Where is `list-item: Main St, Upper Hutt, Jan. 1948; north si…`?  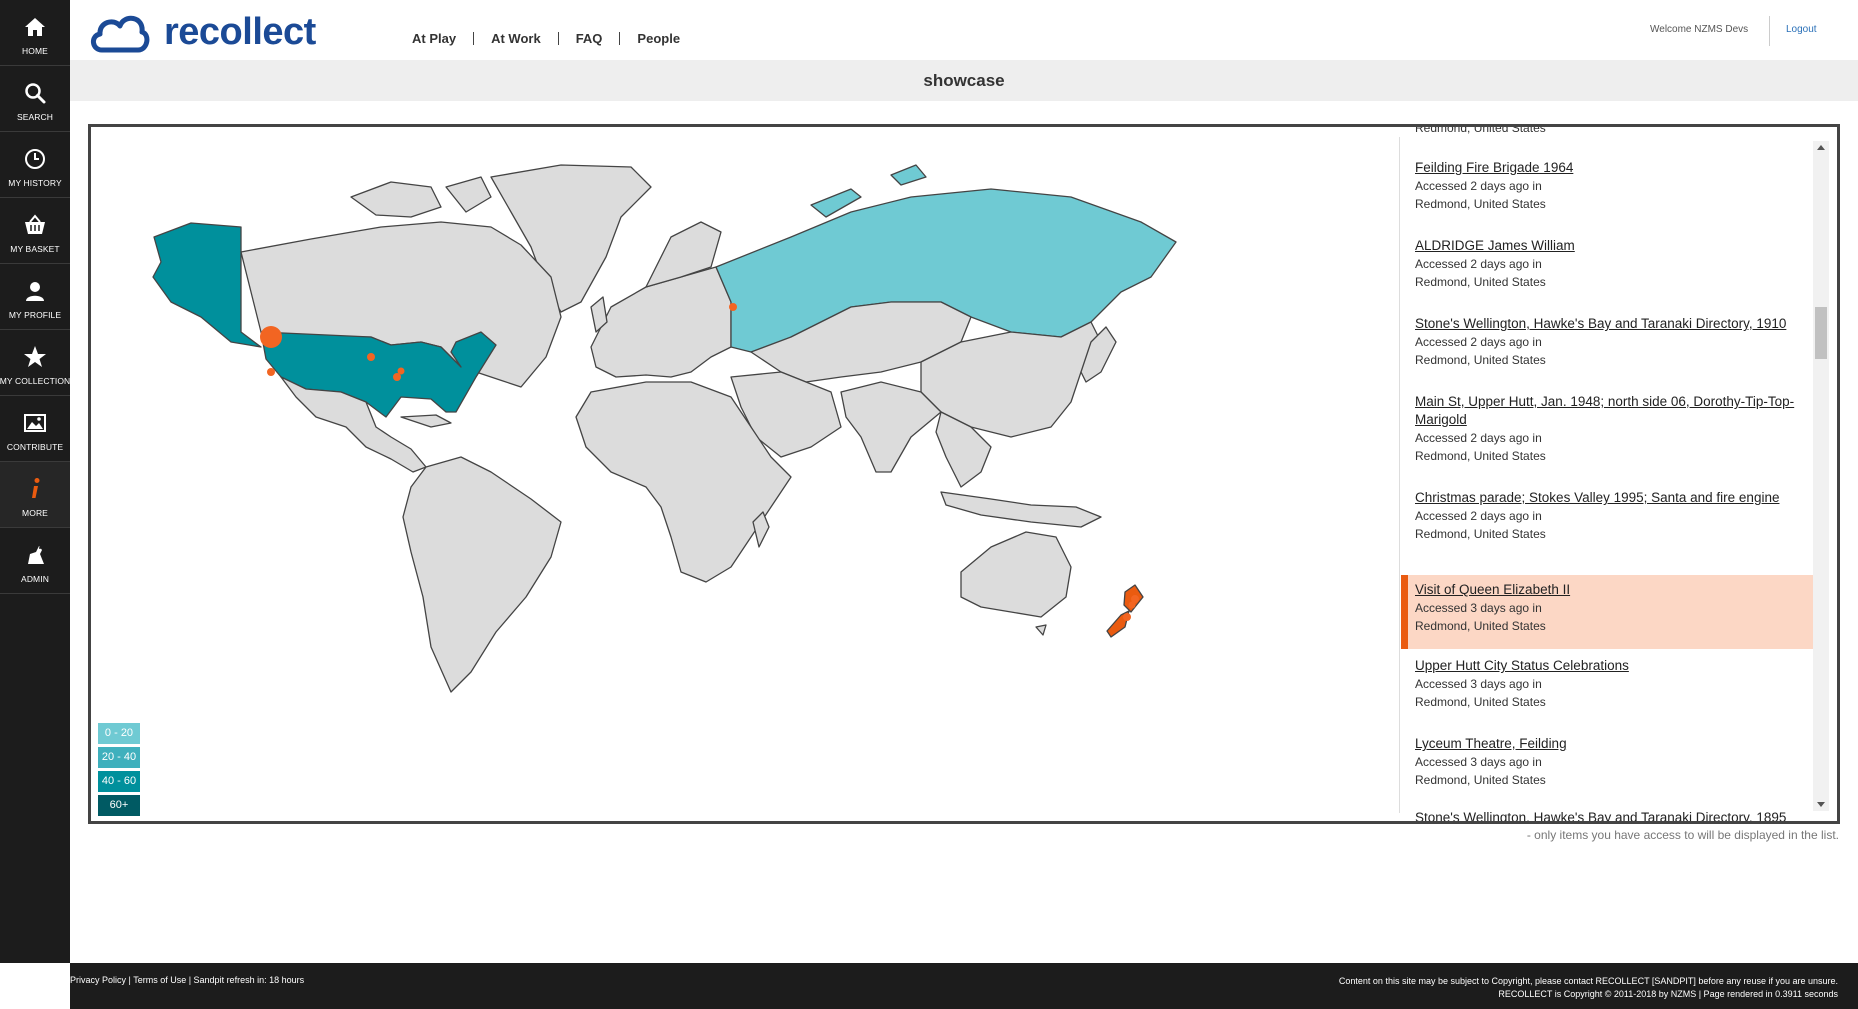 list-item: Main St, Upper Hutt, Jan. 1948; north si… is located at coordinates (1607, 439).